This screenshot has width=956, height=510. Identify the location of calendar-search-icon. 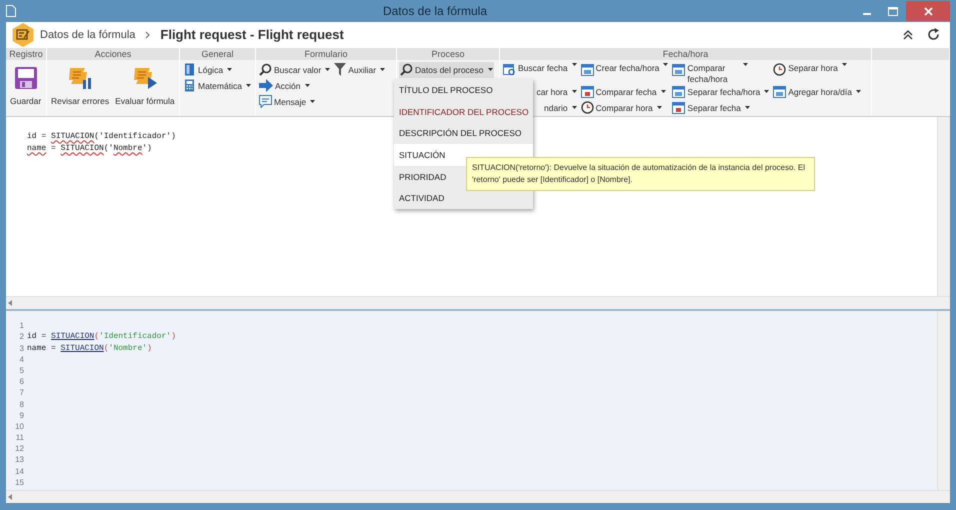
(509, 69).